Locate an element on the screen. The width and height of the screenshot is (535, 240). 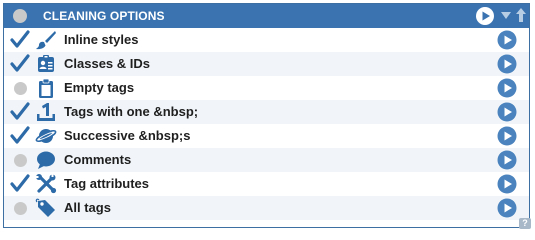
play-all-icon is located at coordinates (485, 16).